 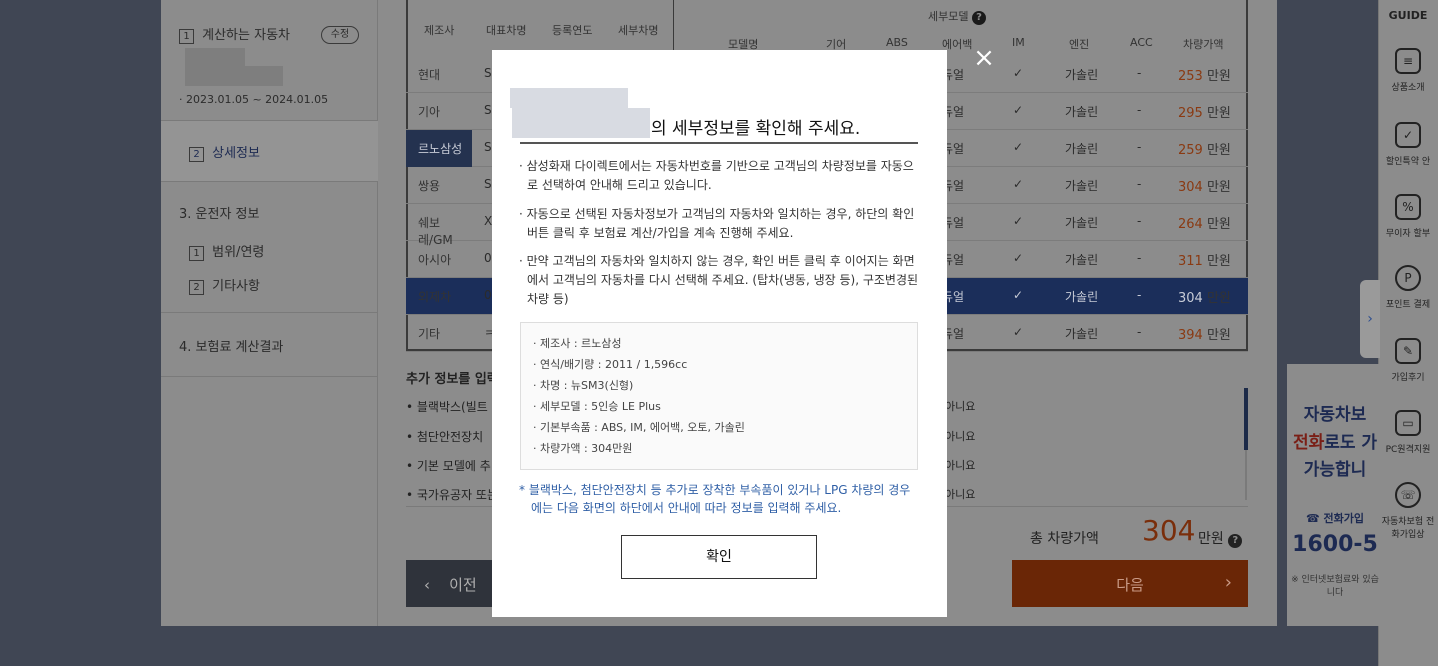 I want to click on next-button: 다음 ›, so click(x=1130, y=583).